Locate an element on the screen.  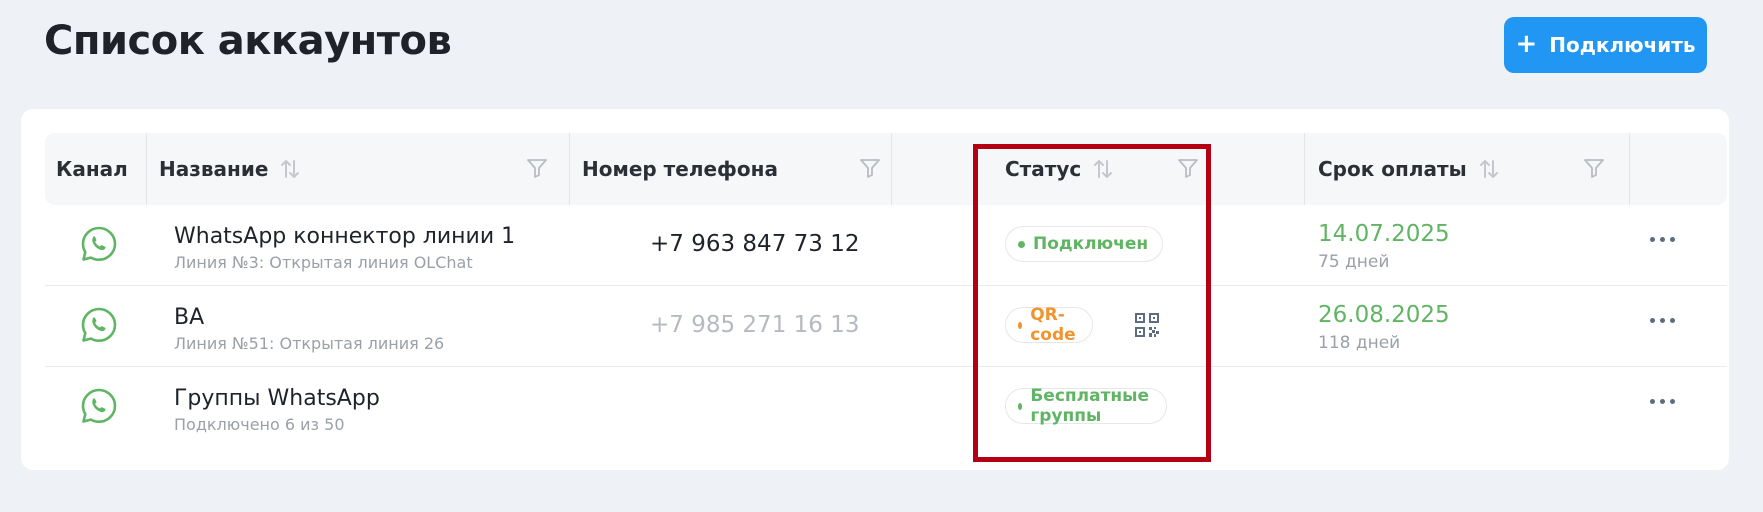
connect-button-label: Подключить is located at coordinates (1622, 45).